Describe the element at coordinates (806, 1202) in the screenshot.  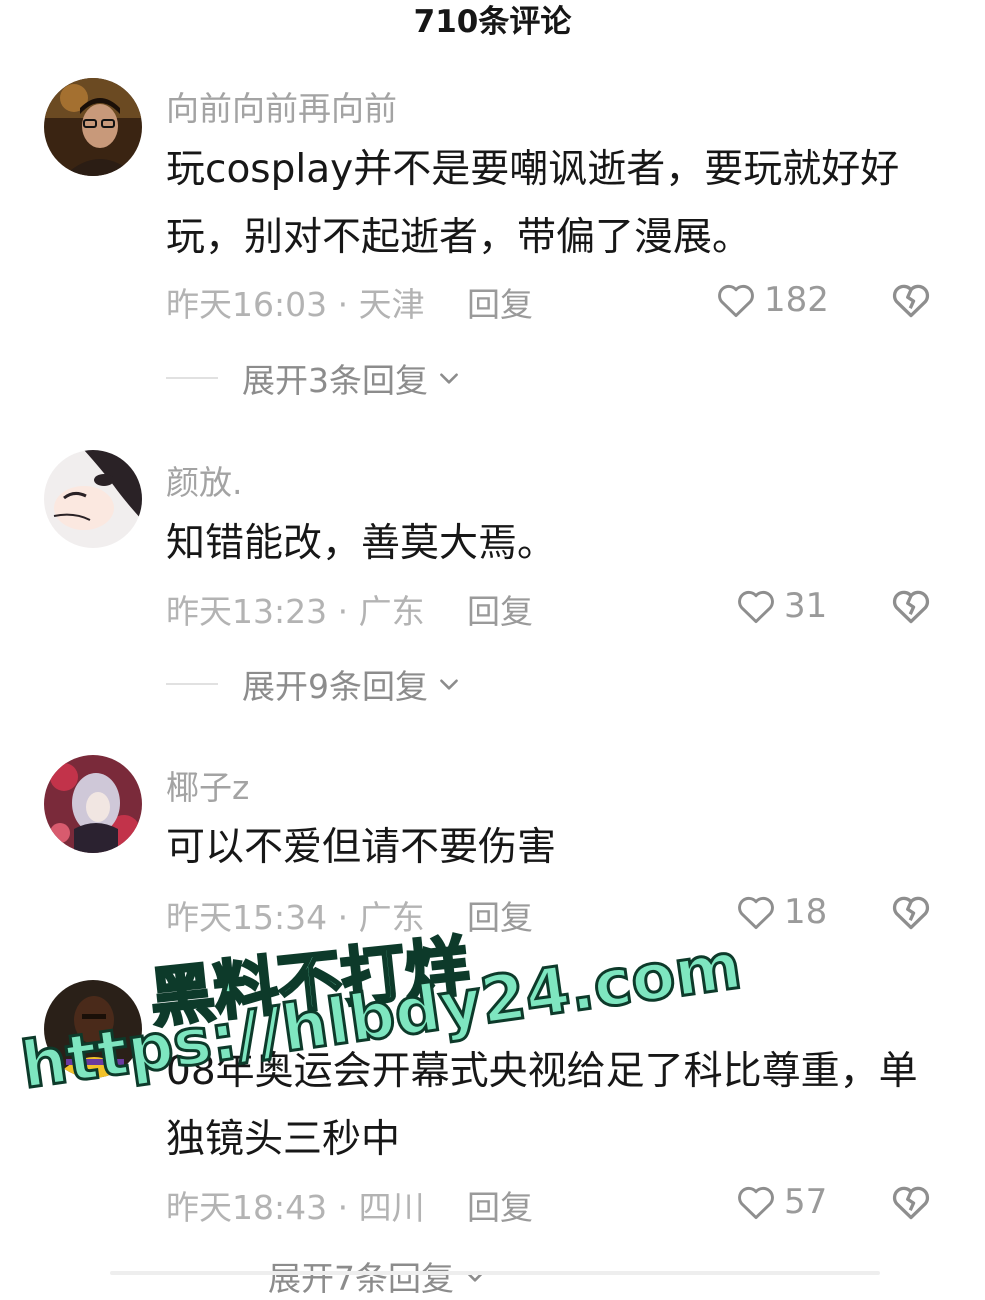
I see `like-count: 57` at that location.